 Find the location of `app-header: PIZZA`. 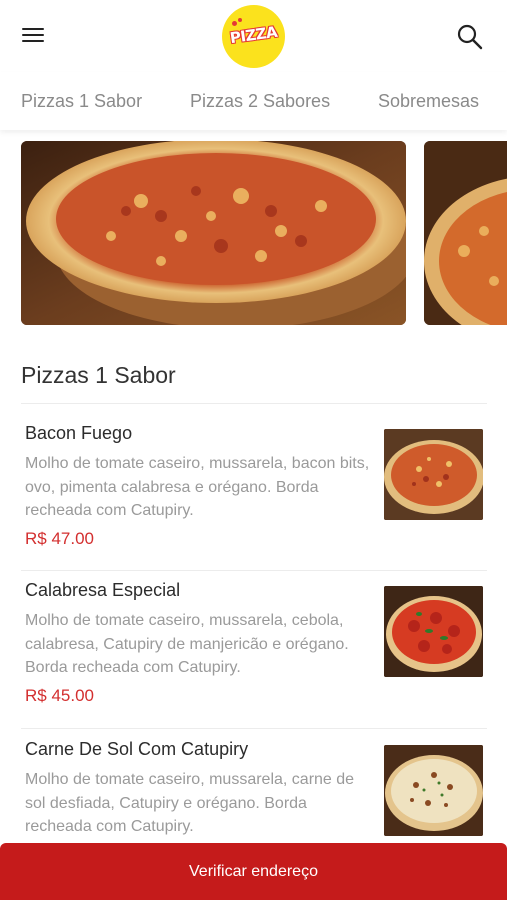

app-header: PIZZA is located at coordinates (253, 36).